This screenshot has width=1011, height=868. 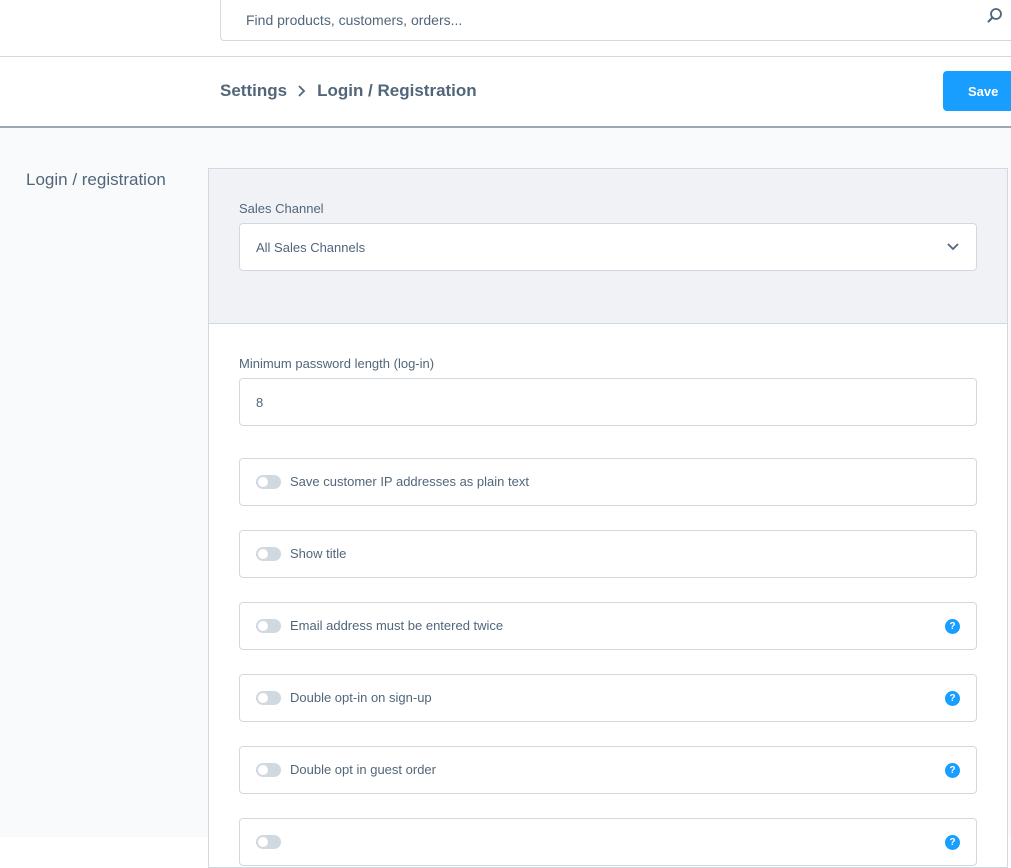 I want to click on sales-channel-select: All Sales Channels, so click(x=608, y=247).